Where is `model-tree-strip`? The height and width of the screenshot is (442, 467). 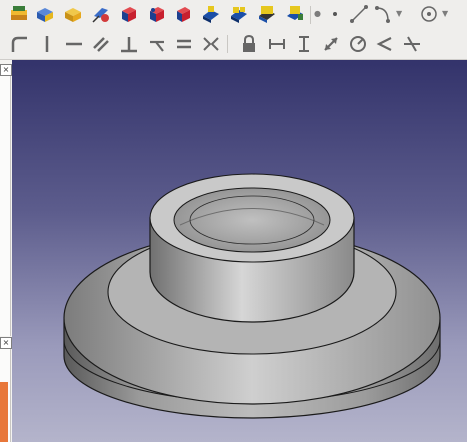
model-tree-strip is located at coordinates (5, 206).